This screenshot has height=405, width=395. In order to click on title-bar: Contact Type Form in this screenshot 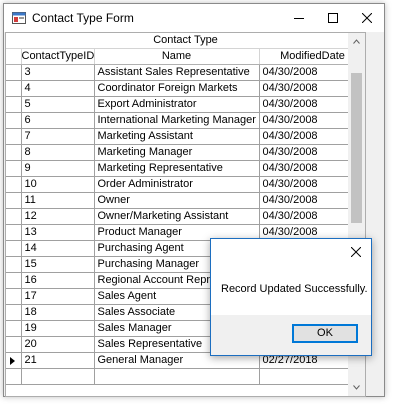, I will do `click(194, 18)`.